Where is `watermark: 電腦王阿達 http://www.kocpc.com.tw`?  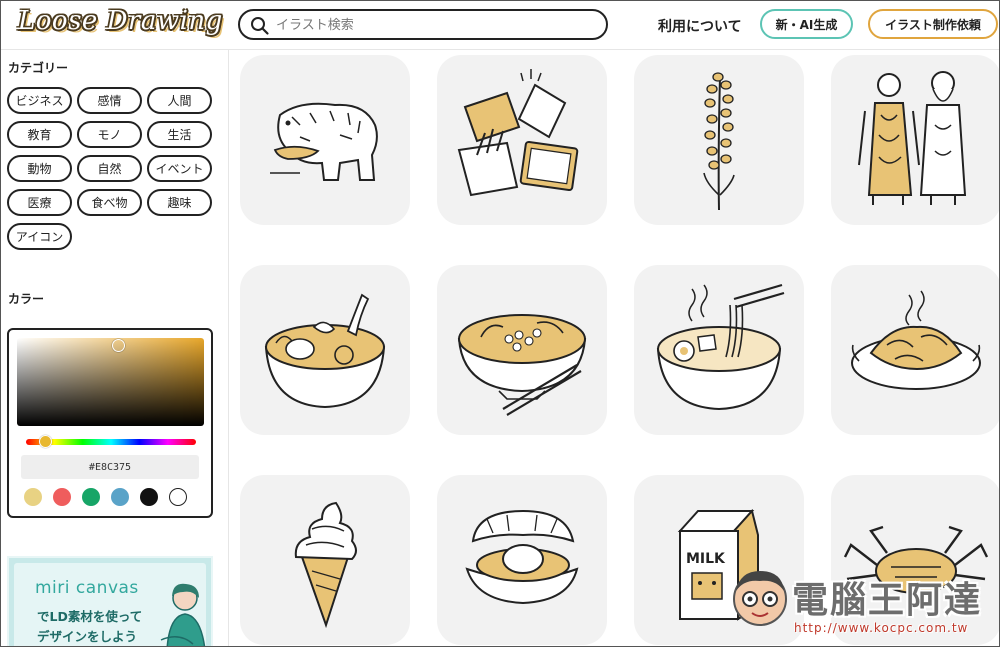
watermark: 電腦王阿達 http://www.kocpc.com.tw is located at coordinates (864, 604).